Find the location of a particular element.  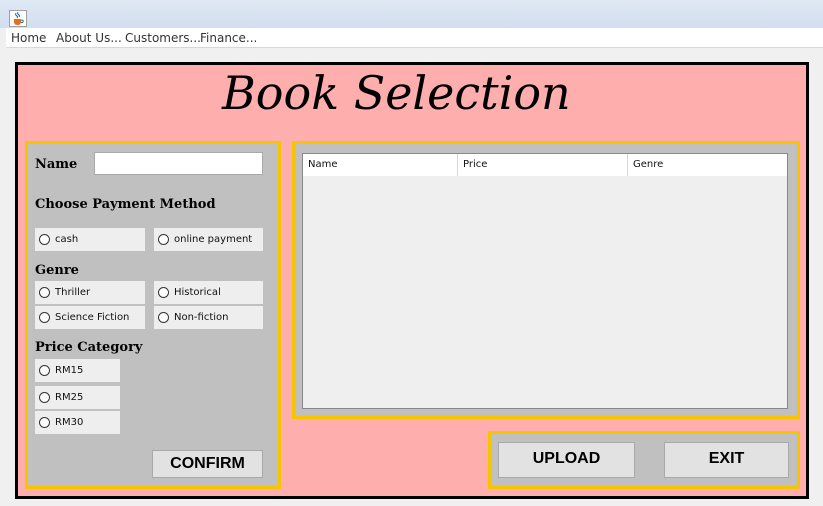

page-title: Book Selection is located at coordinates (396, 93).